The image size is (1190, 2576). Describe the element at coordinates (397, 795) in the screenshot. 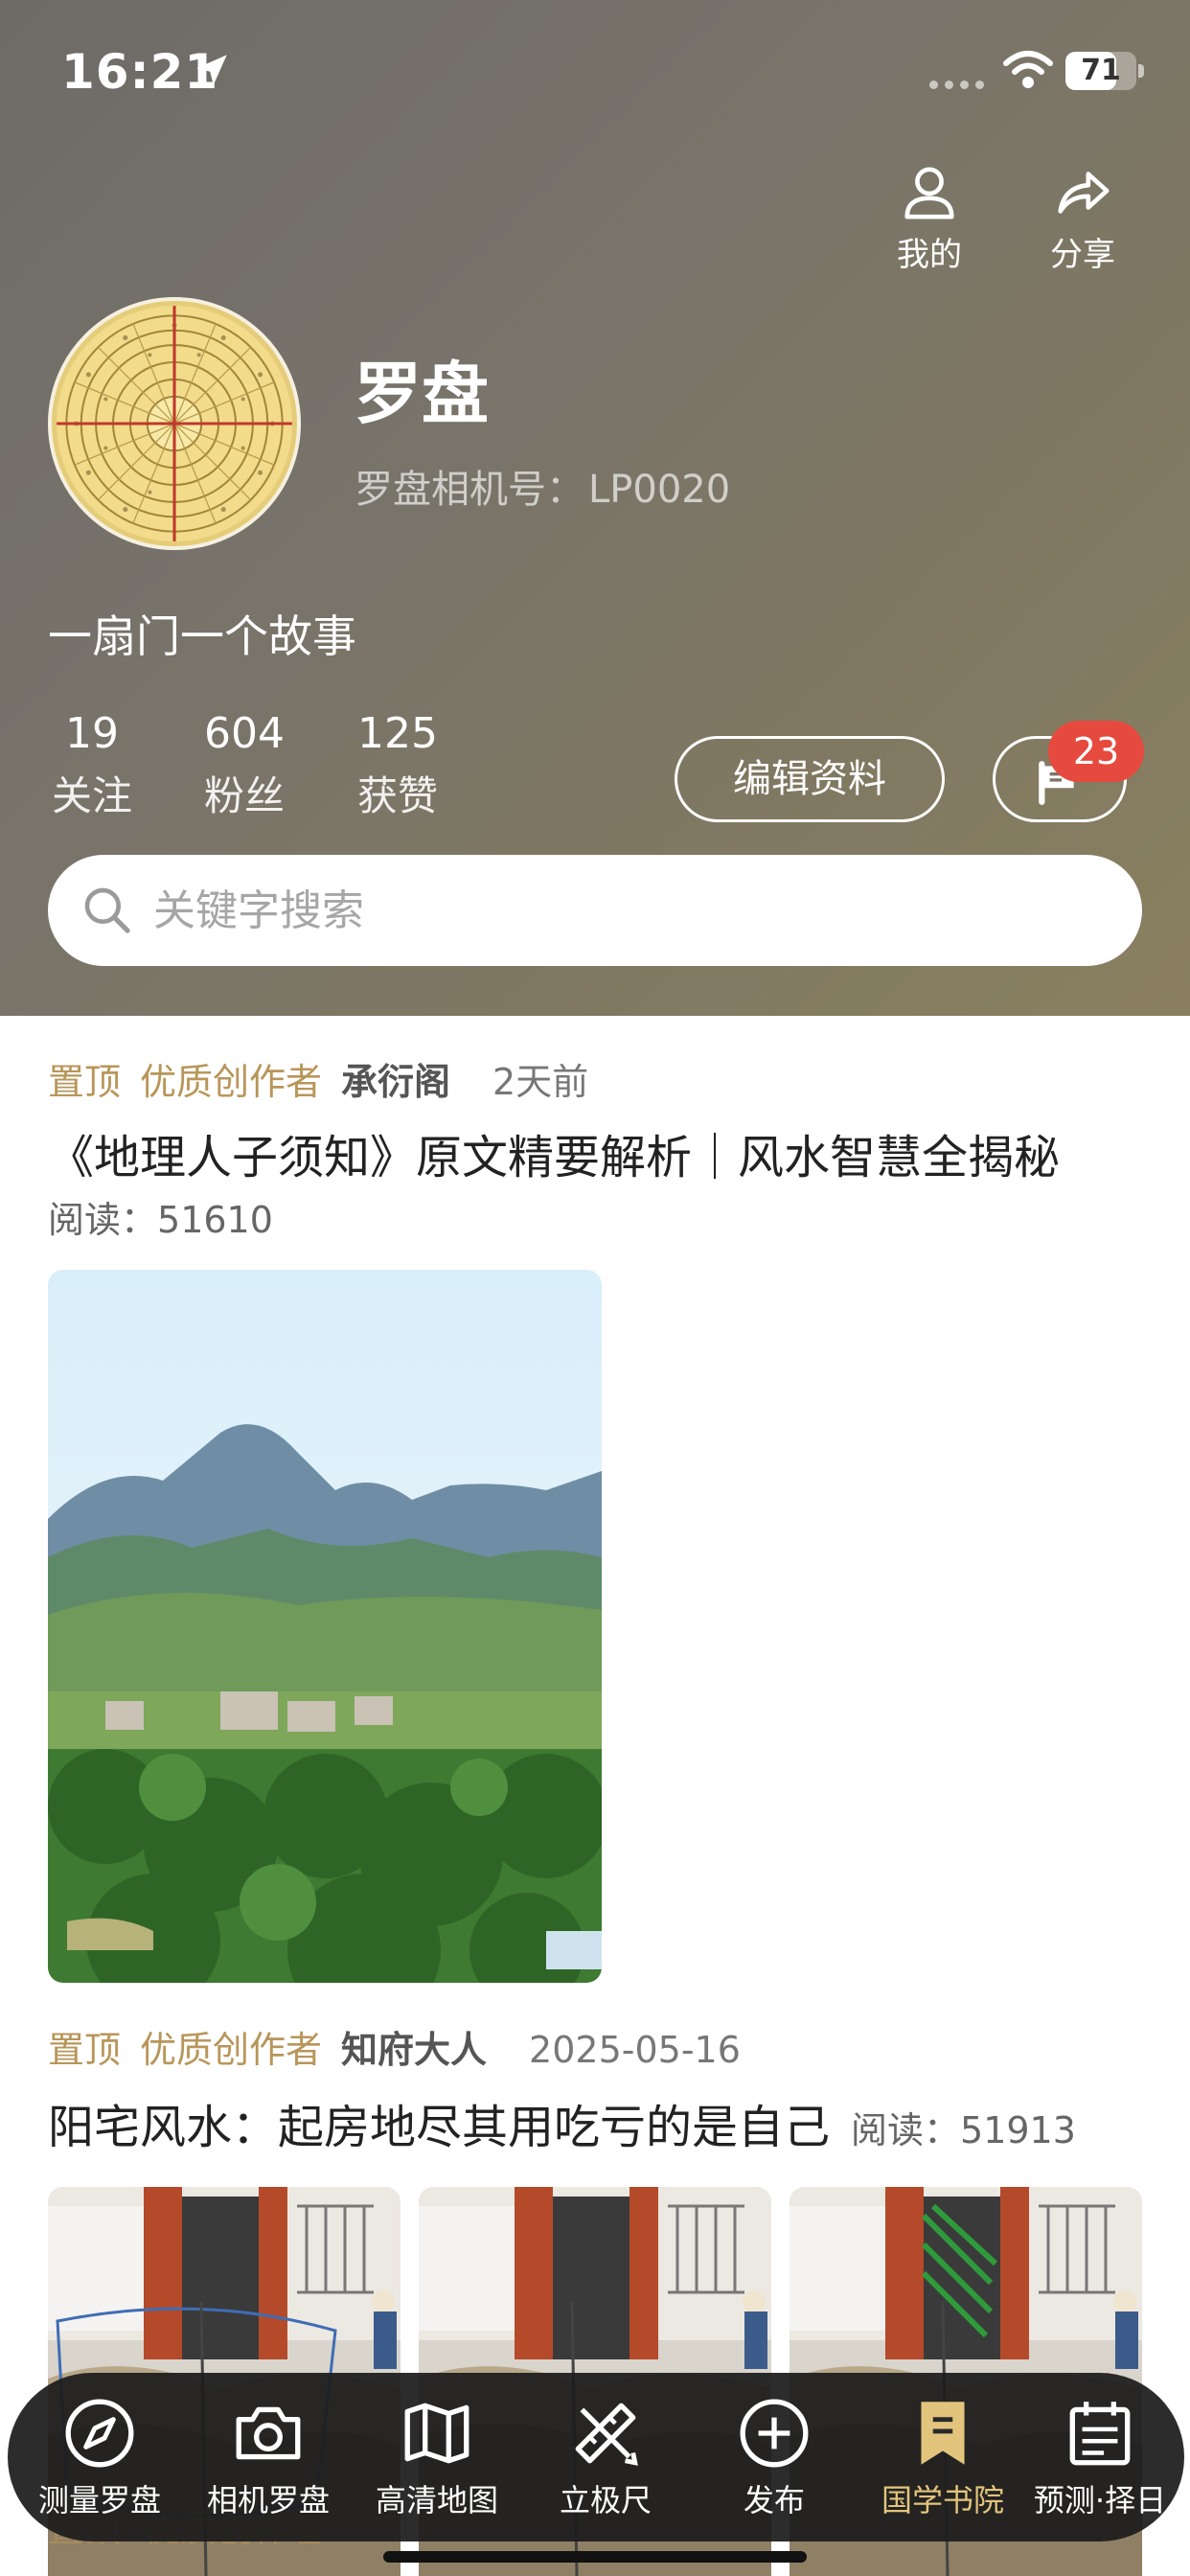

I see `stat-likes-label: 获赞` at that location.